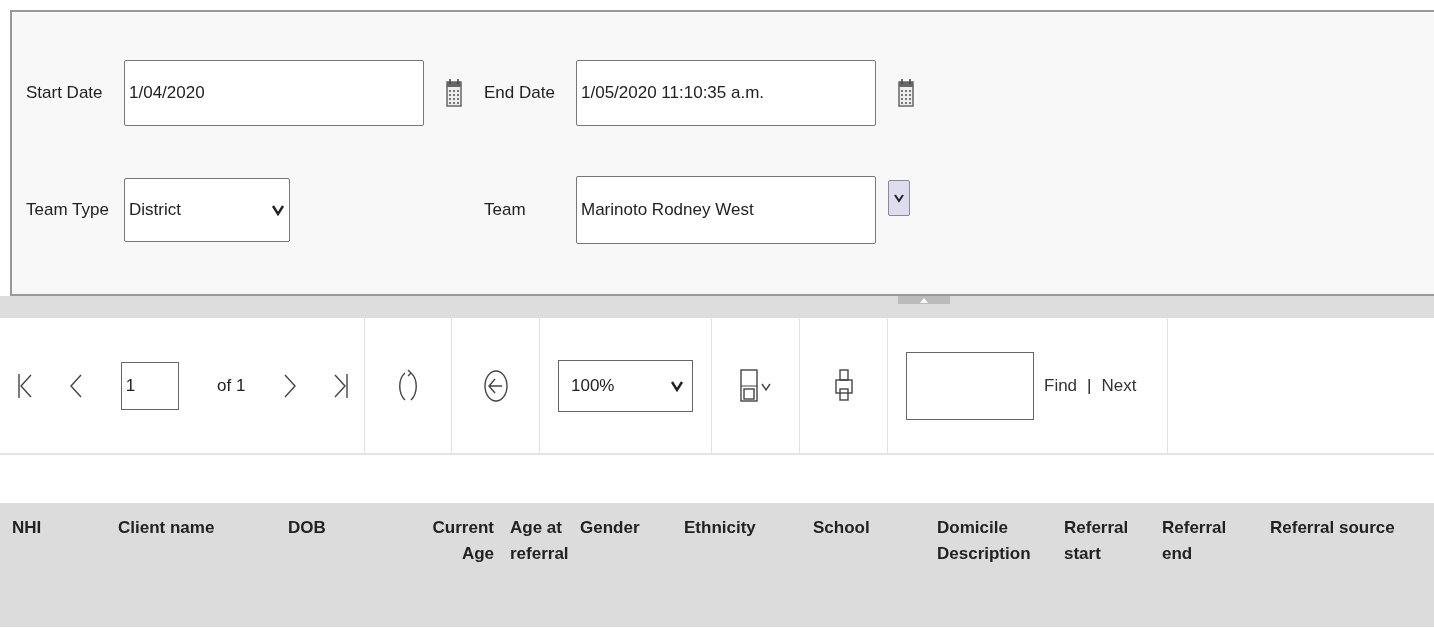 The height and width of the screenshot is (629, 1434). I want to click on team-dropdown: Marinoto Rodney West, so click(726, 210).